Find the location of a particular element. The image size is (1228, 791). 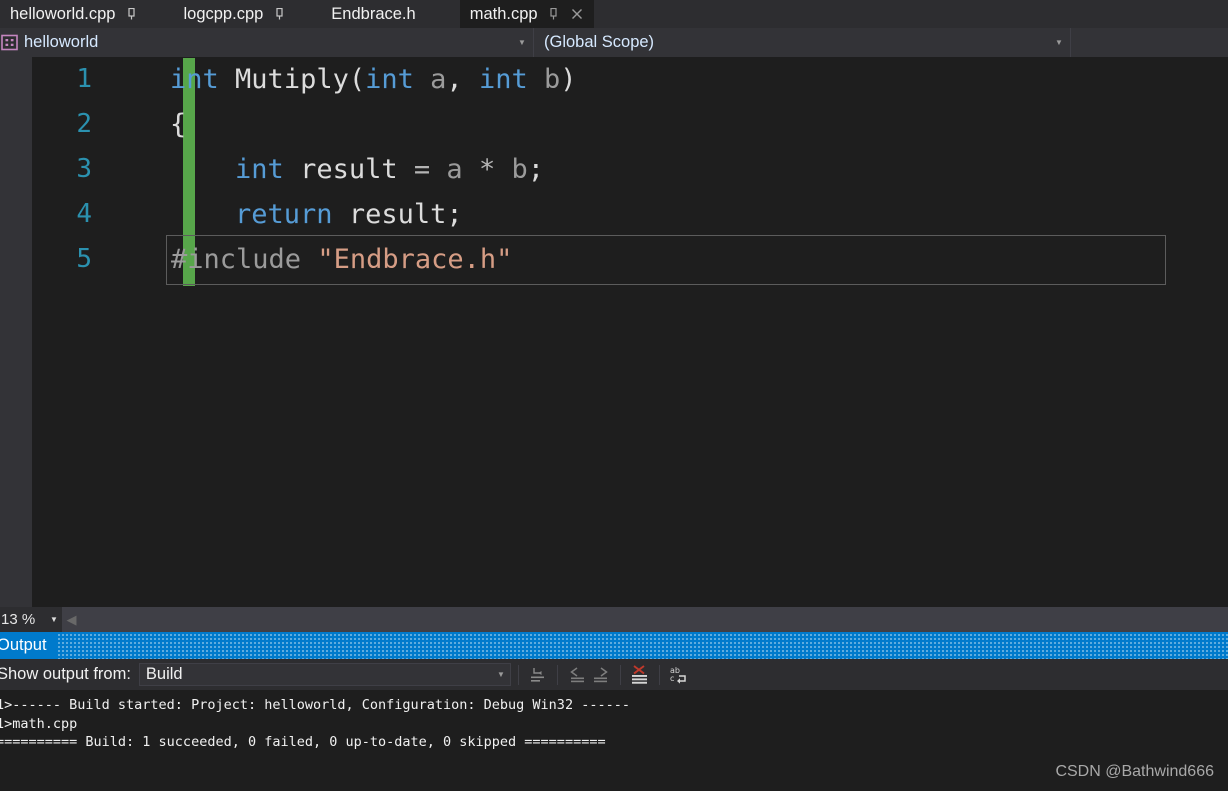

find-message-icon is located at coordinates (538, 675).